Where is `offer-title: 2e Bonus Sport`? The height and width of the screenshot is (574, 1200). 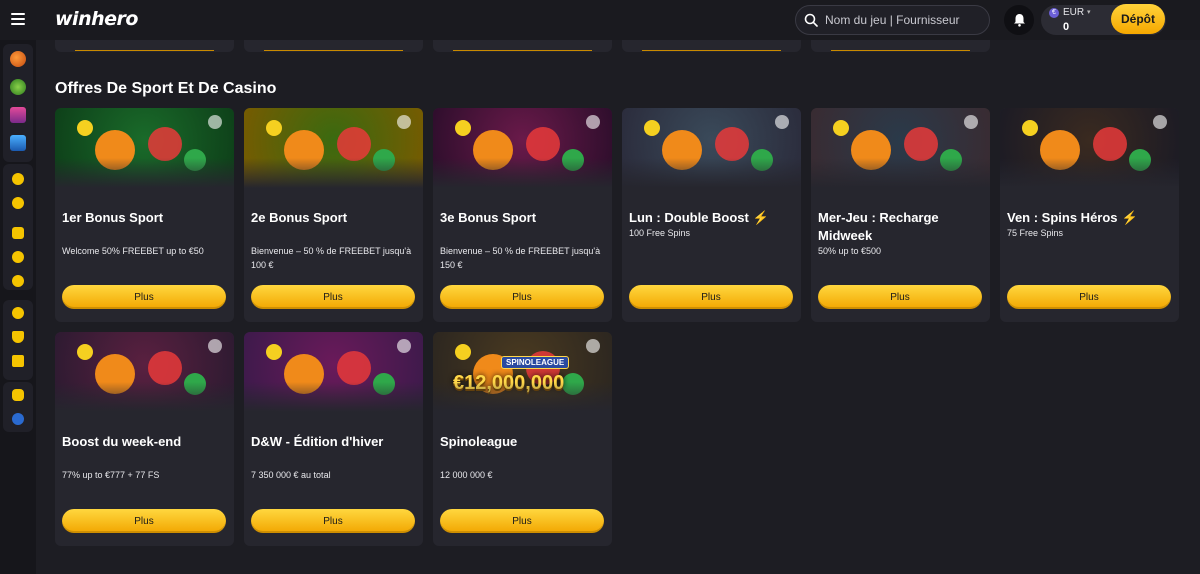 offer-title: 2e Bonus Sport is located at coordinates (333, 218).